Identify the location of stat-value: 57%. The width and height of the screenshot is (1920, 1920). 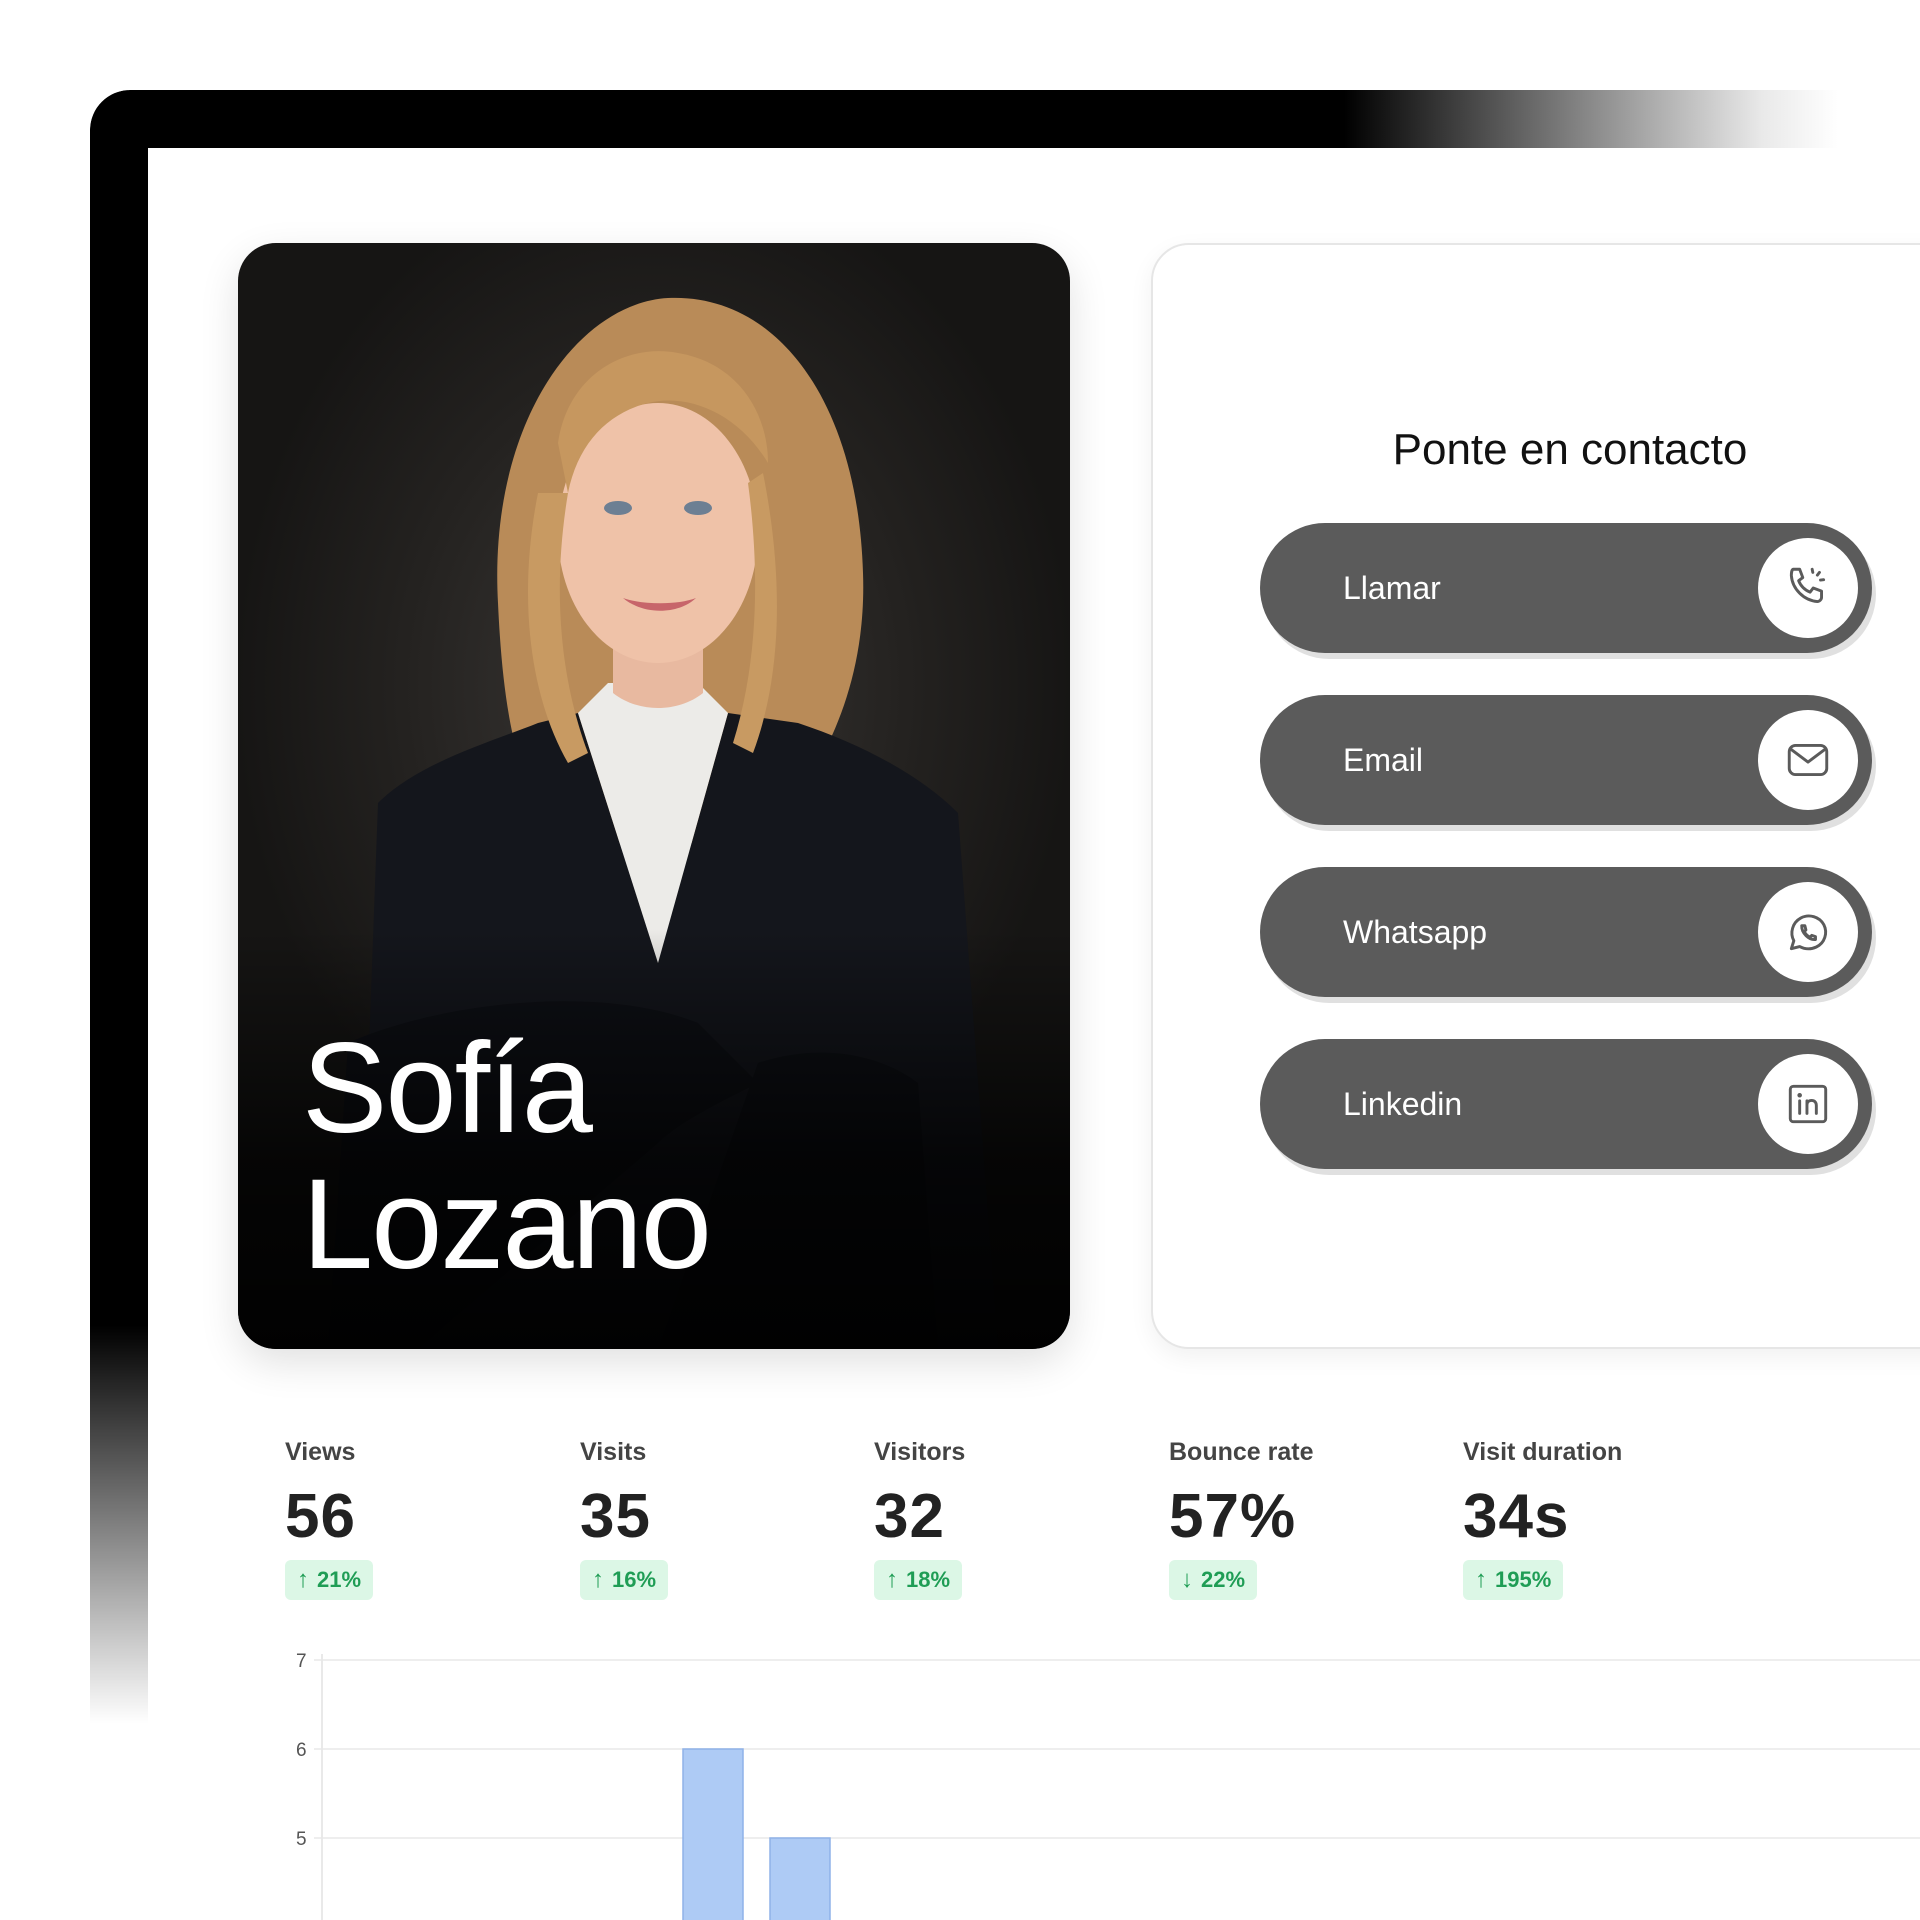
(1233, 1516).